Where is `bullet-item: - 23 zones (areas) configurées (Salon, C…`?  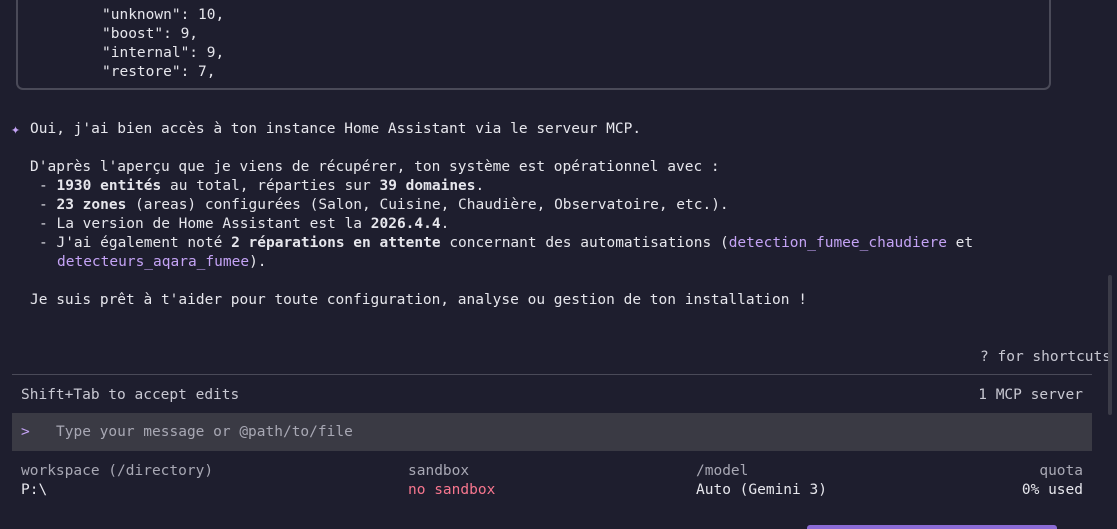
bullet-item: - 23 zones (areas) configurées (Salon, C… is located at coordinates (384, 205).